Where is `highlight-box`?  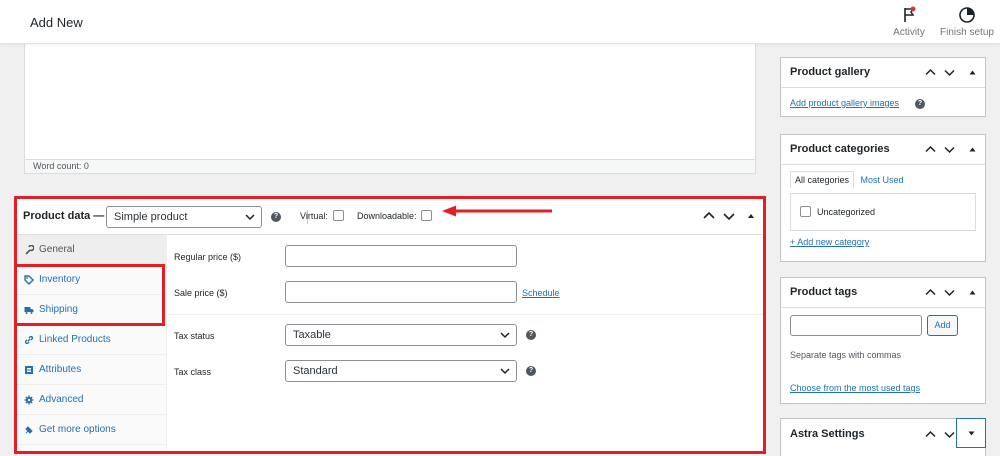
highlight-box is located at coordinates (89, 295).